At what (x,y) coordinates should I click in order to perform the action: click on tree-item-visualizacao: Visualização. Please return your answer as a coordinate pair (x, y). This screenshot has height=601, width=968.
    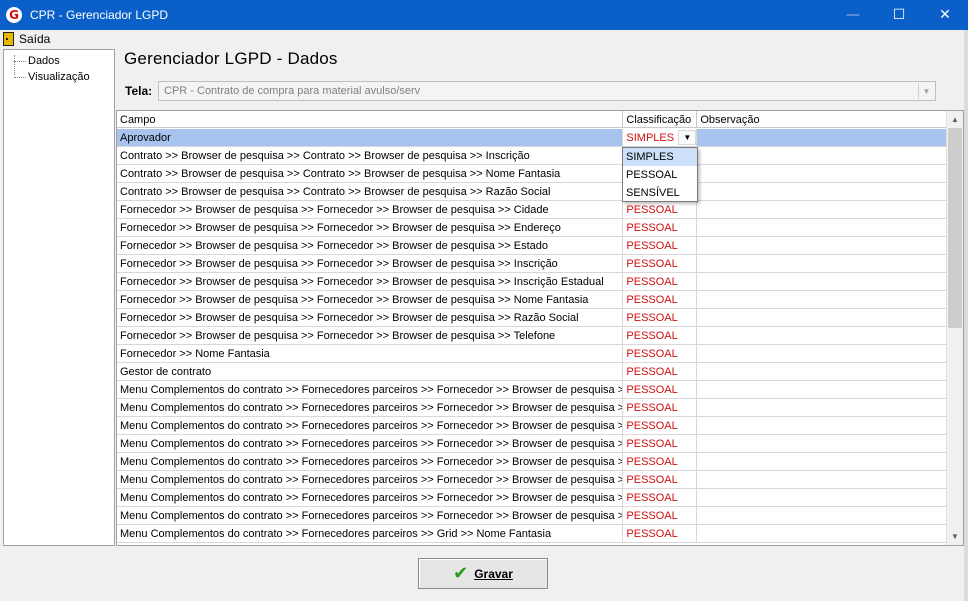
    Looking at the image, I should click on (52, 77).